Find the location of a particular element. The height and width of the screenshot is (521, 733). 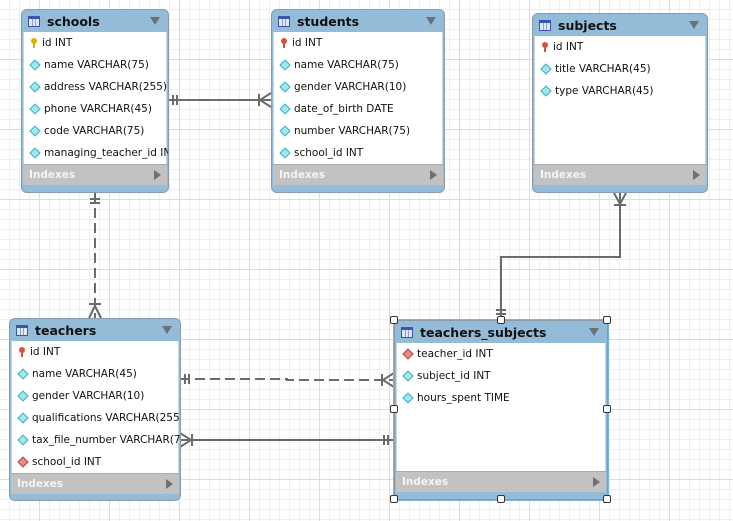

column-label: gender VARCHAR(10) is located at coordinates (350, 87).